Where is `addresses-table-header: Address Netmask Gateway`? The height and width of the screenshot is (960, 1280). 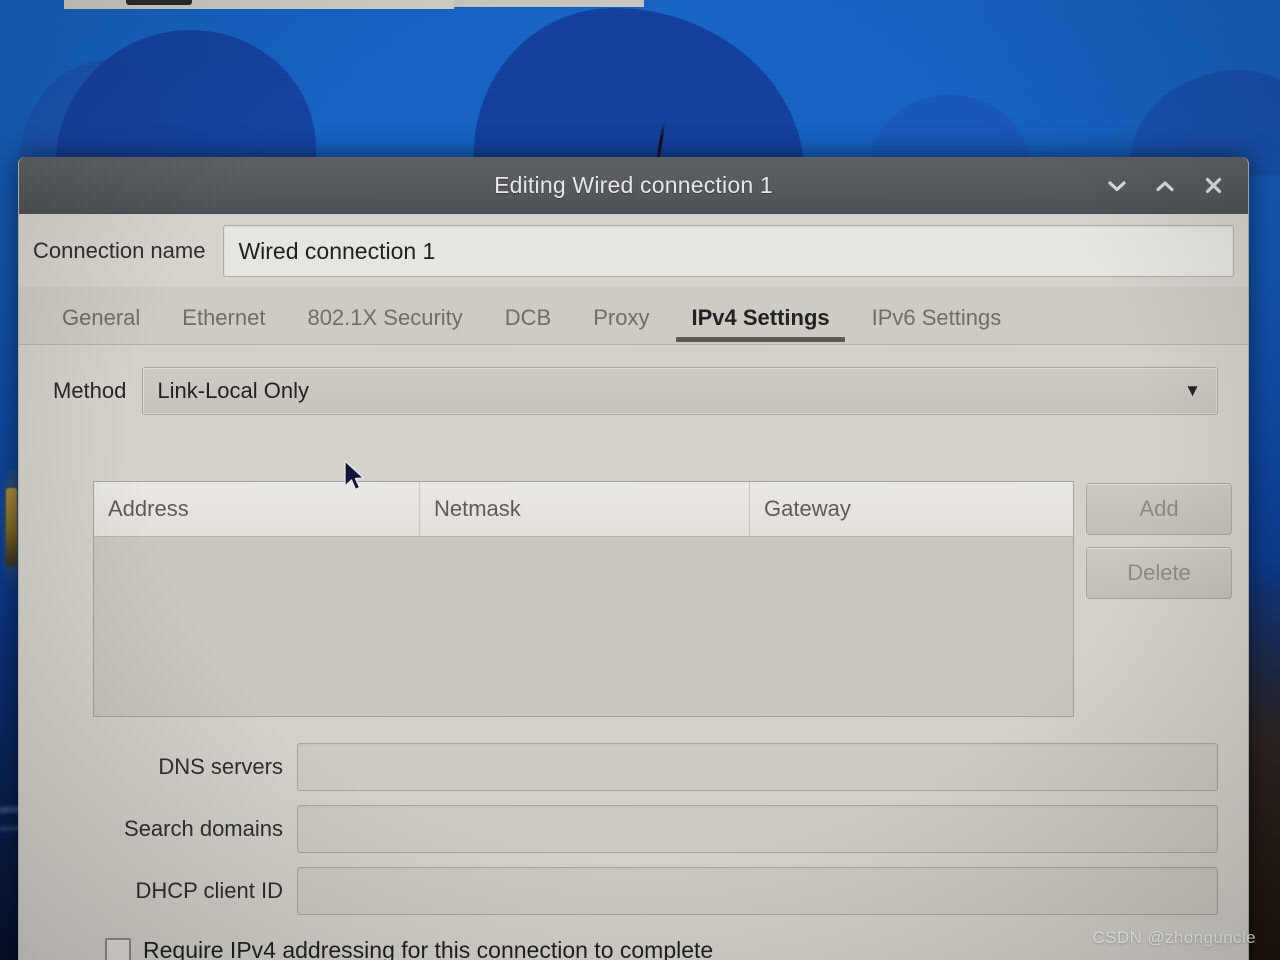 addresses-table-header: Address Netmask Gateway is located at coordinates (583, 509).